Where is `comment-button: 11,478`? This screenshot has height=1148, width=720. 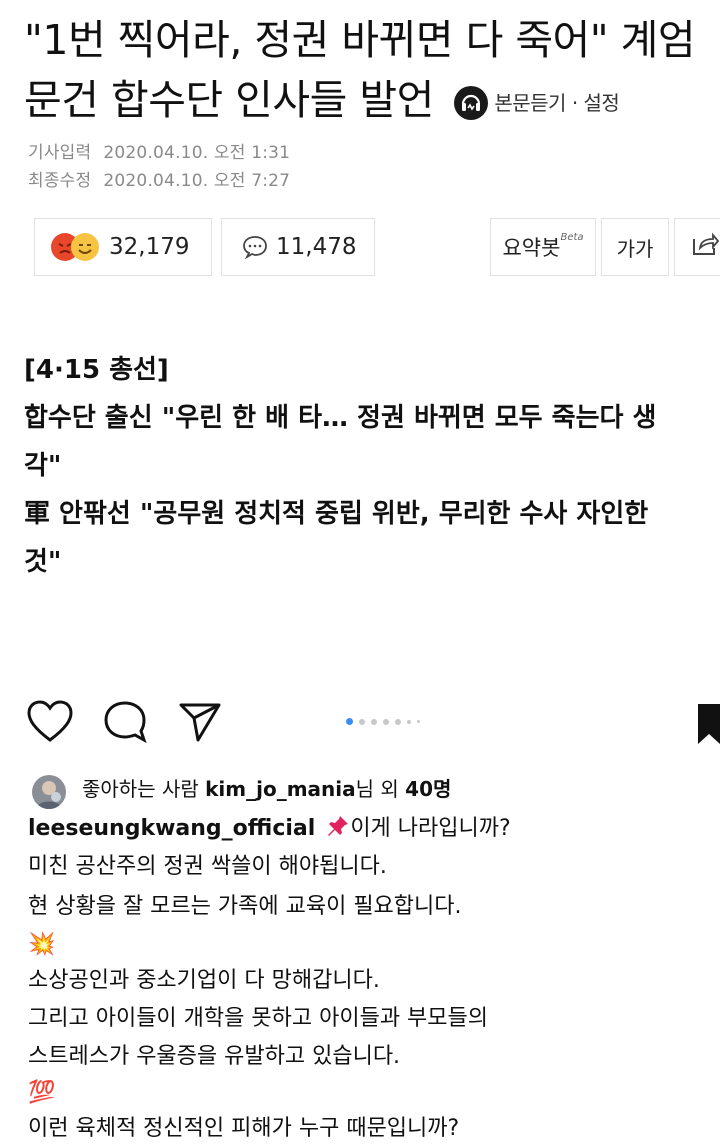 comment-button: 11,478 is located at coordinates (298, 247).